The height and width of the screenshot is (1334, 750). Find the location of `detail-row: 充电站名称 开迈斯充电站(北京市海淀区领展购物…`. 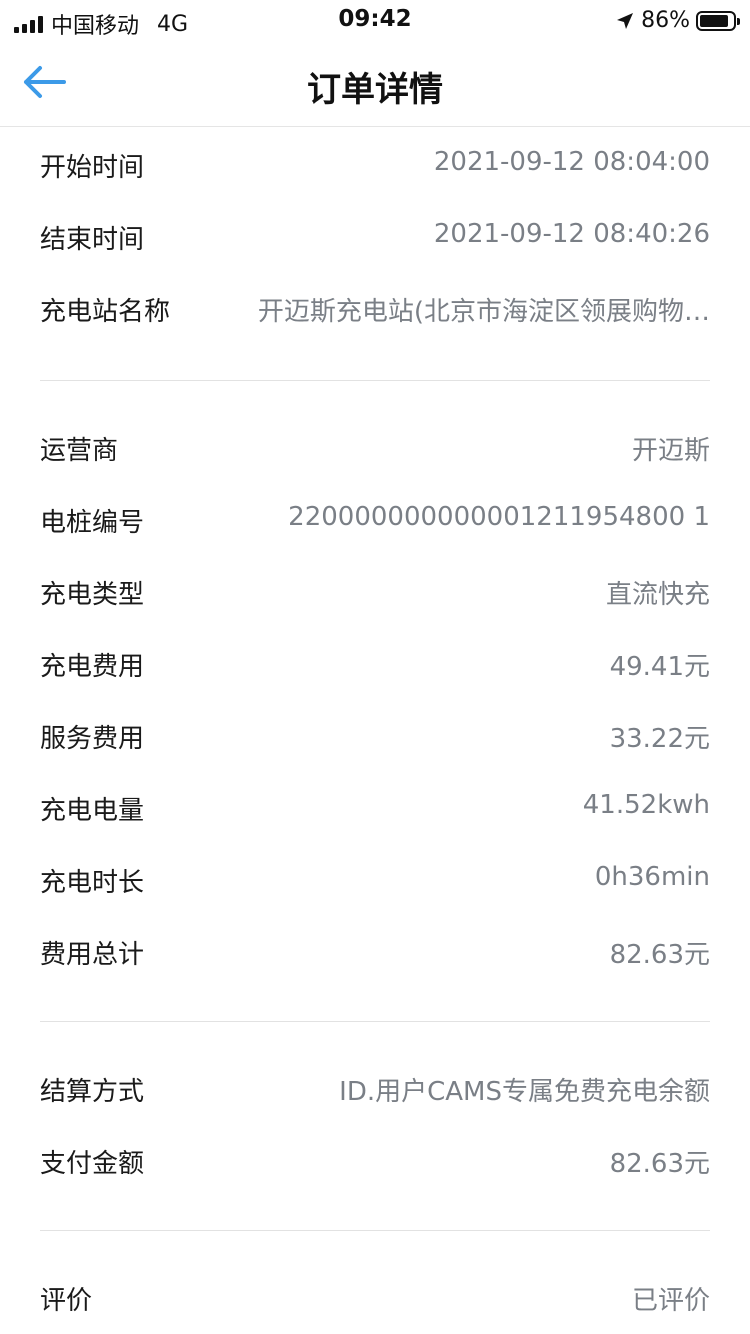

detail-row: 充电站名称 开迈斯充电站(北京市海淀区领展购物… is located at coordinates (375, 308).